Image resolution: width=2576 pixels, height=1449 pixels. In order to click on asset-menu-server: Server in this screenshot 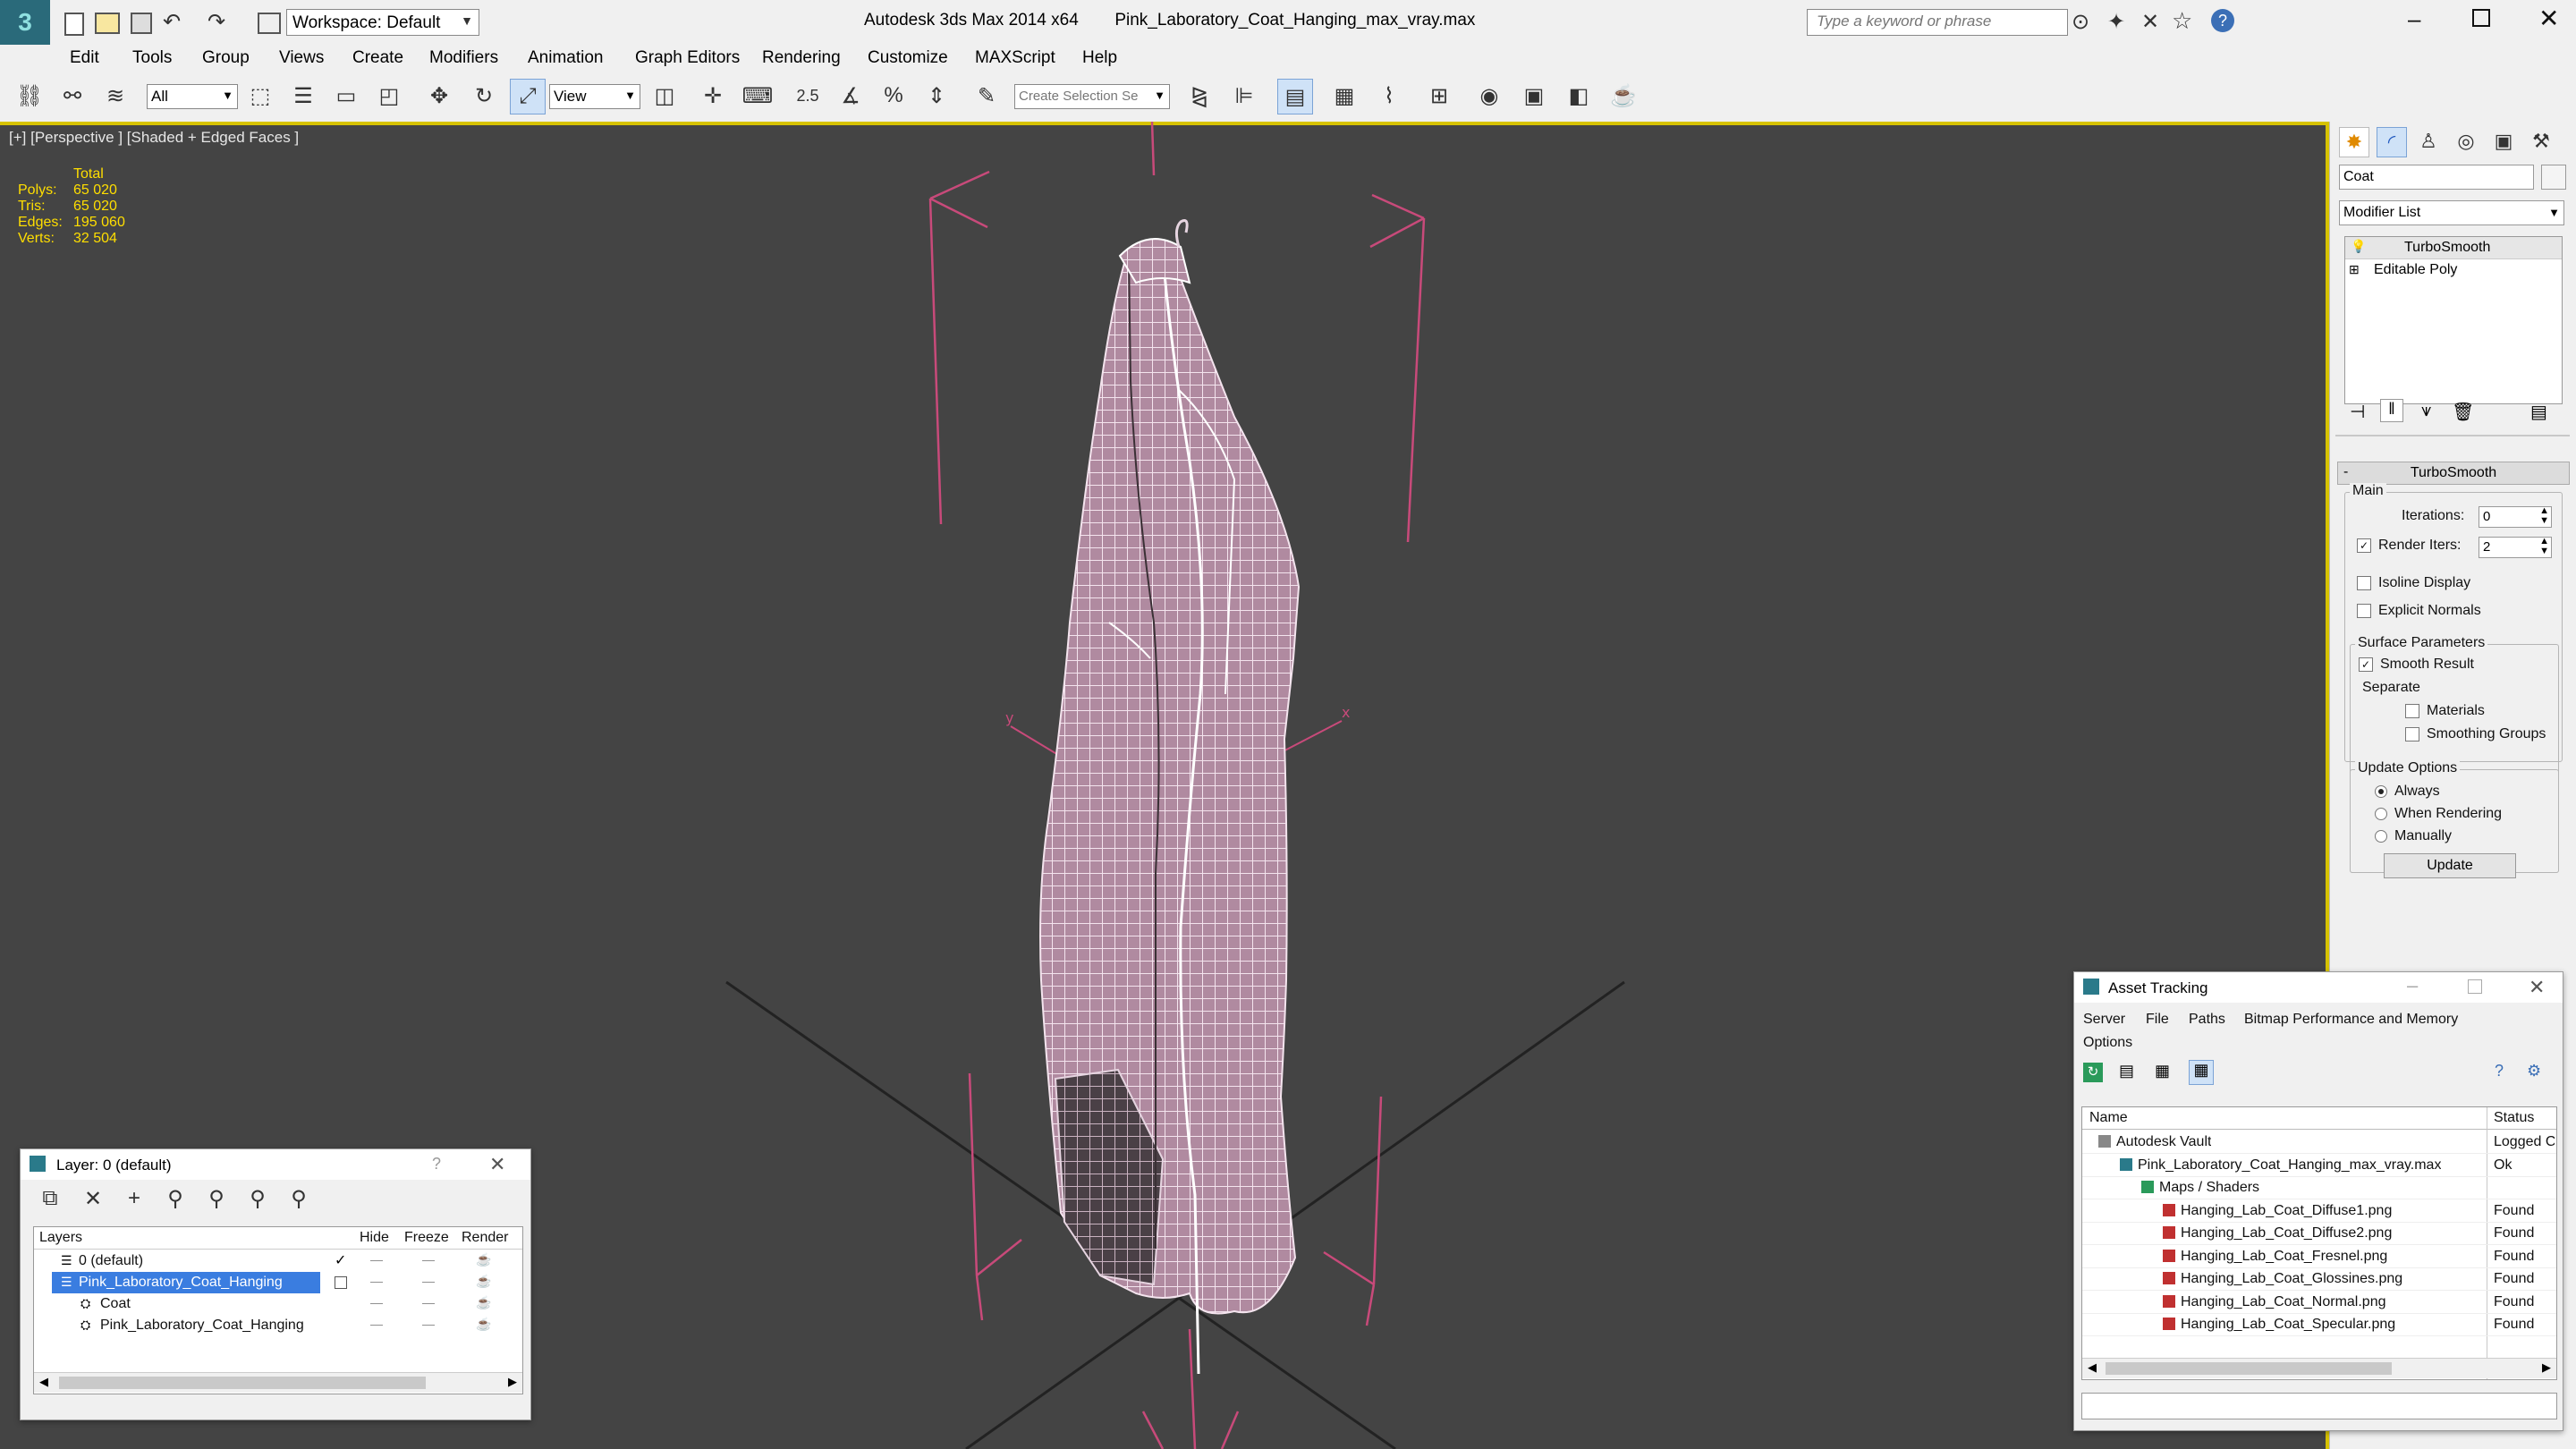, I will do `click(2104, 1020)`.